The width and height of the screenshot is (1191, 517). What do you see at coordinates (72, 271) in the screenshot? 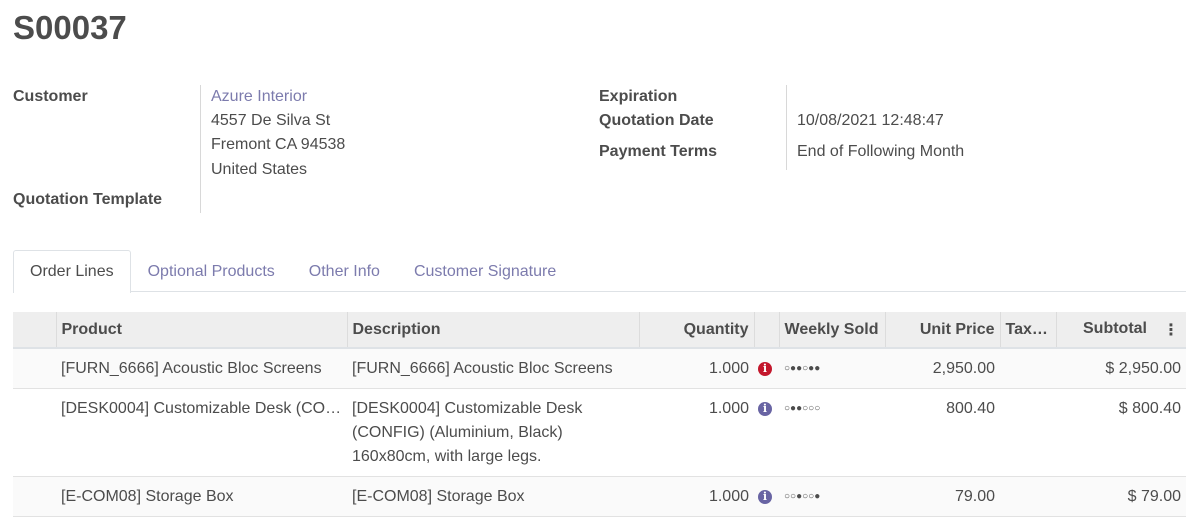
I see `tab-order-lines: Order Lines` at bounding box center [72, 271].